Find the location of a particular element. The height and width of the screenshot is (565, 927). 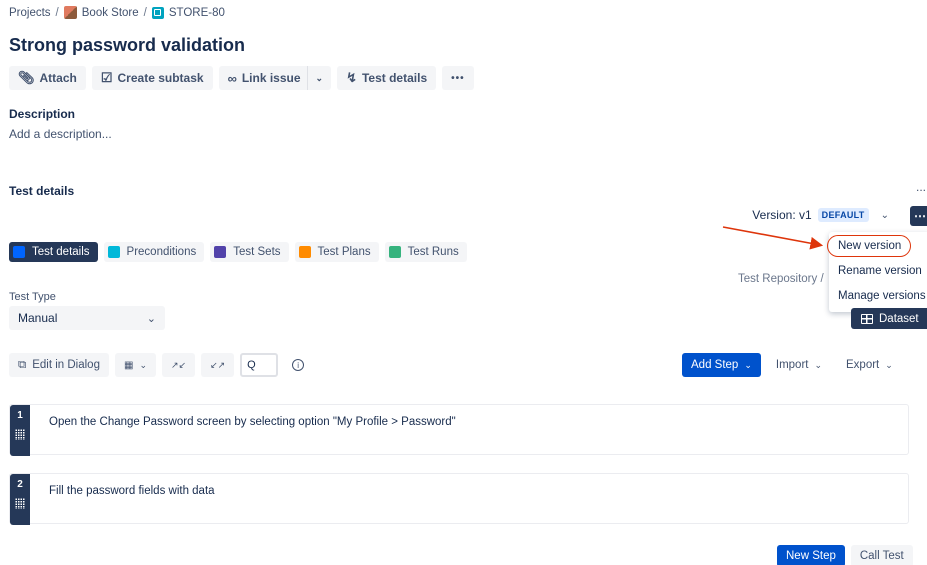

tab-test-details: Test details is located at coordinates (53, 252).